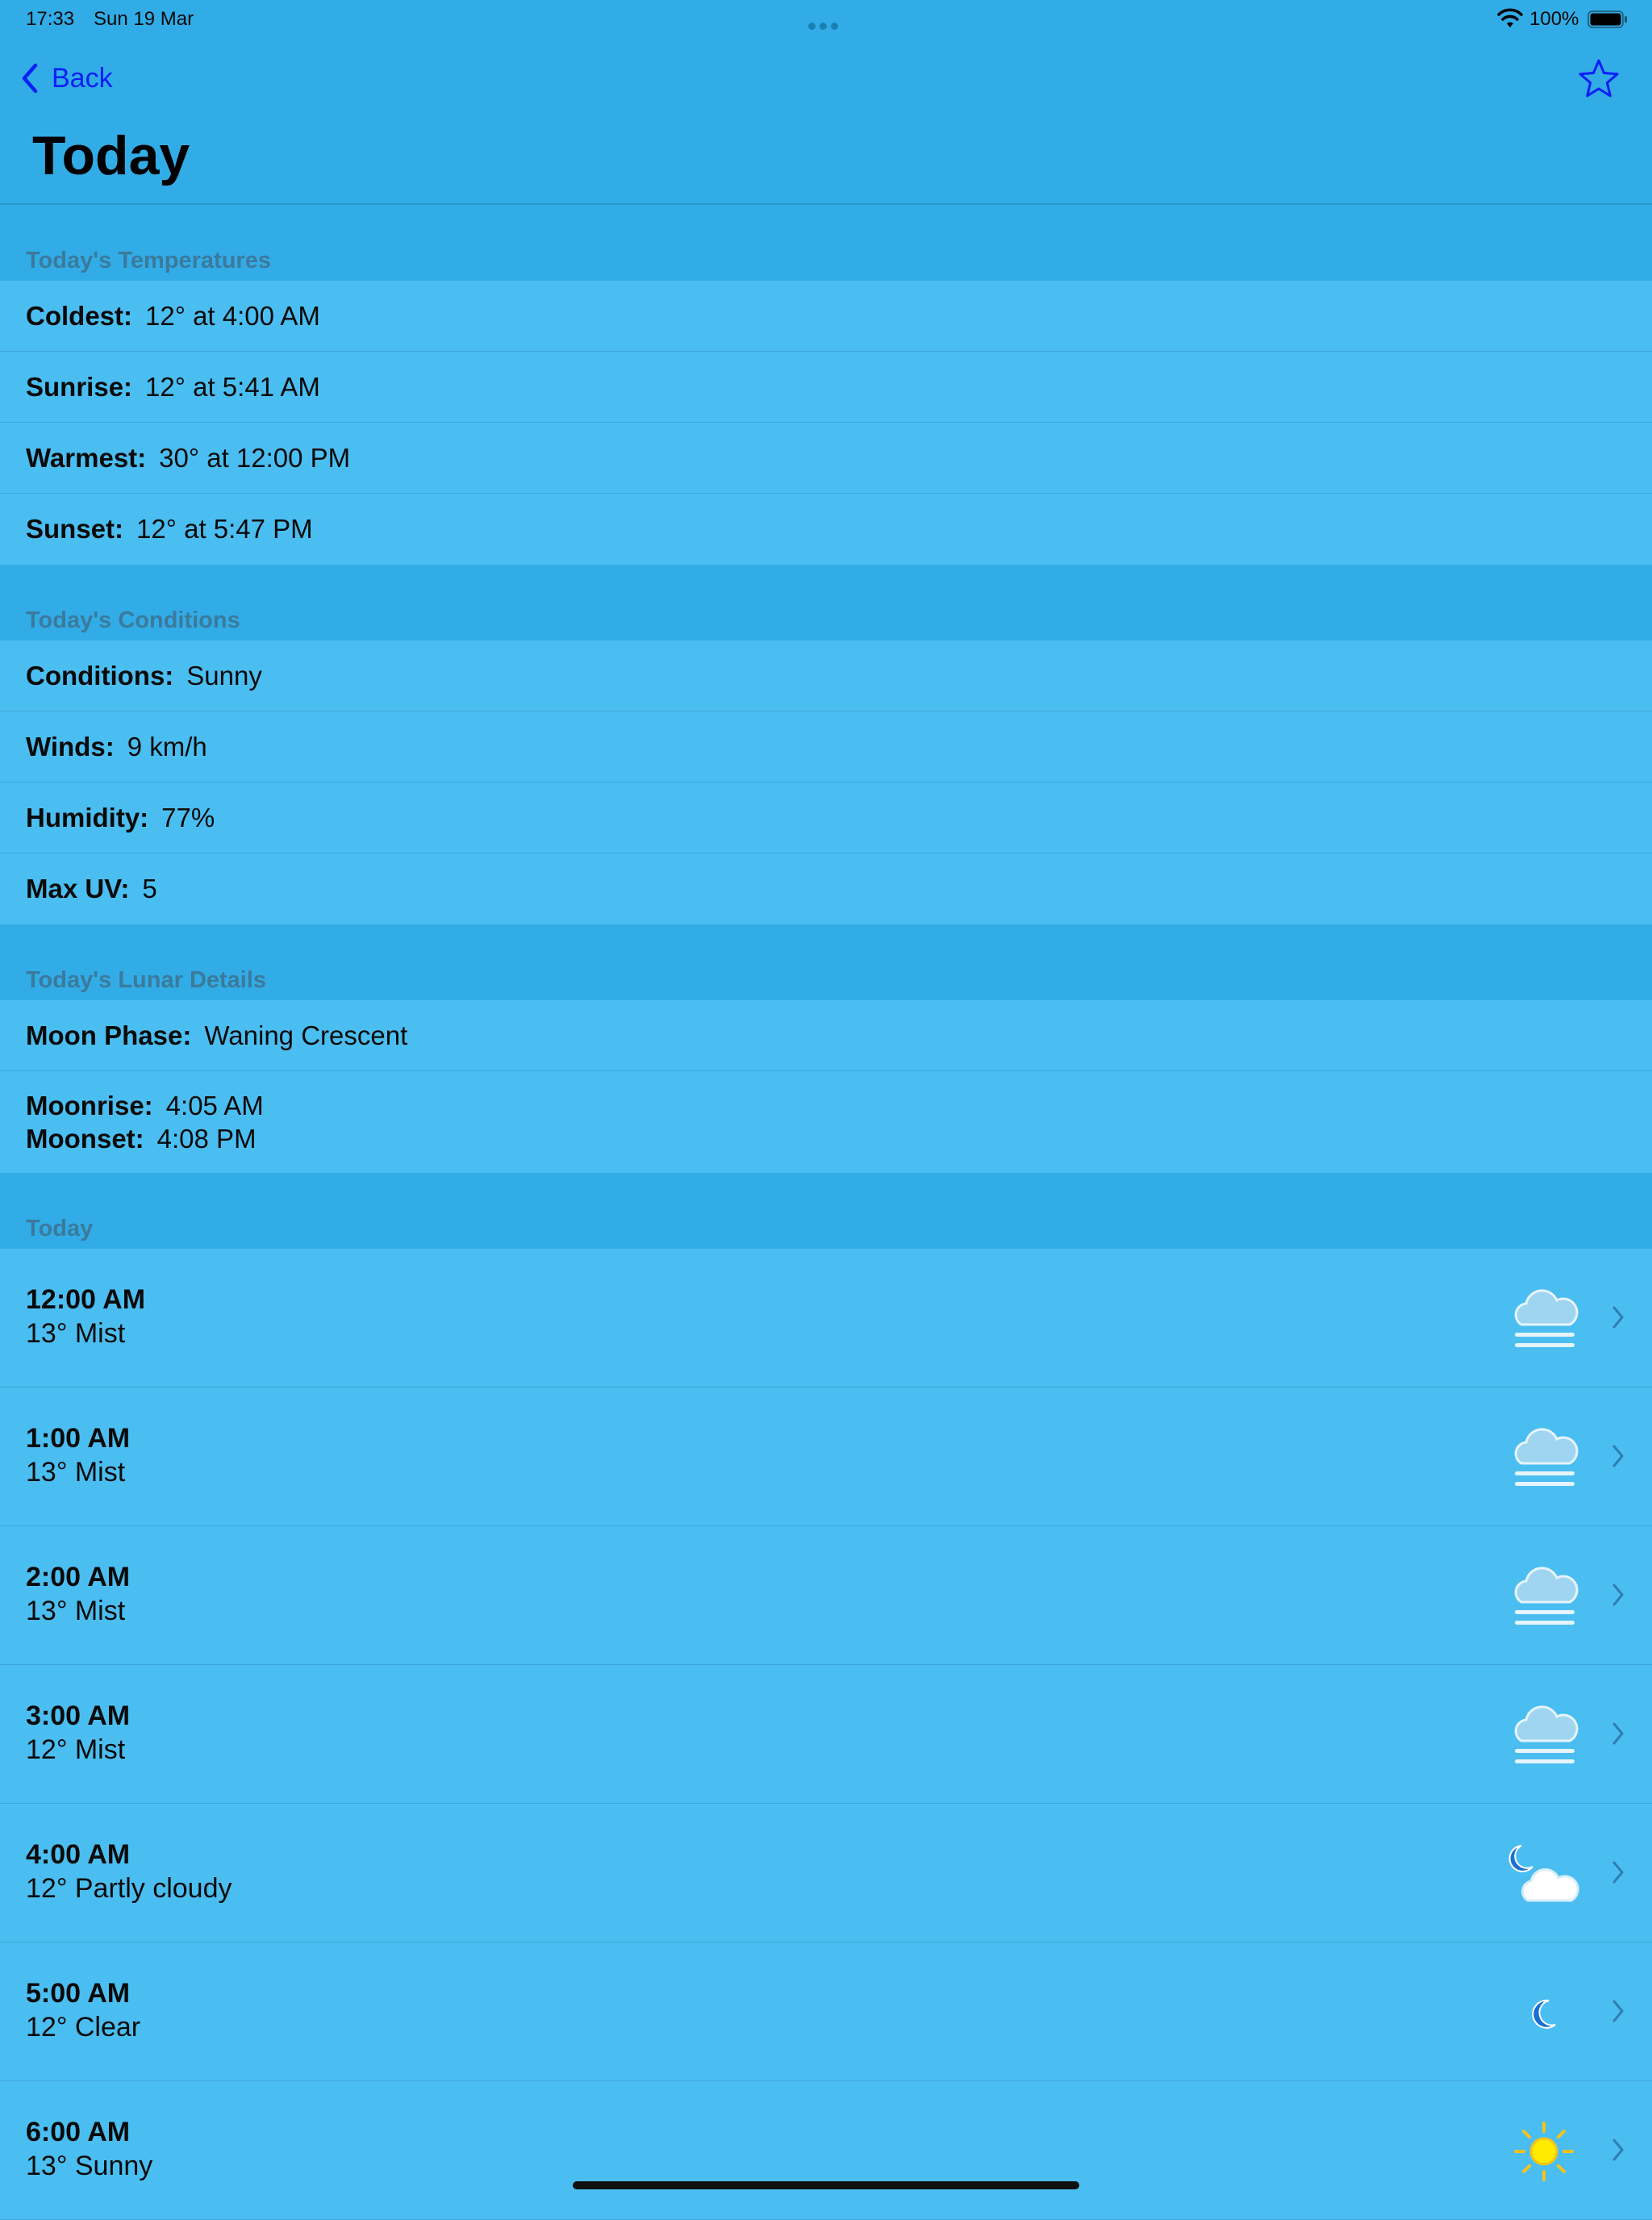 This screenshot has width=1652, height=2220. What do you see at coordinates (826, 458) in the screenshot?
I see `row-warmest: Warmest: 30° at 12:00 PM` at bounding box center [826, 458].